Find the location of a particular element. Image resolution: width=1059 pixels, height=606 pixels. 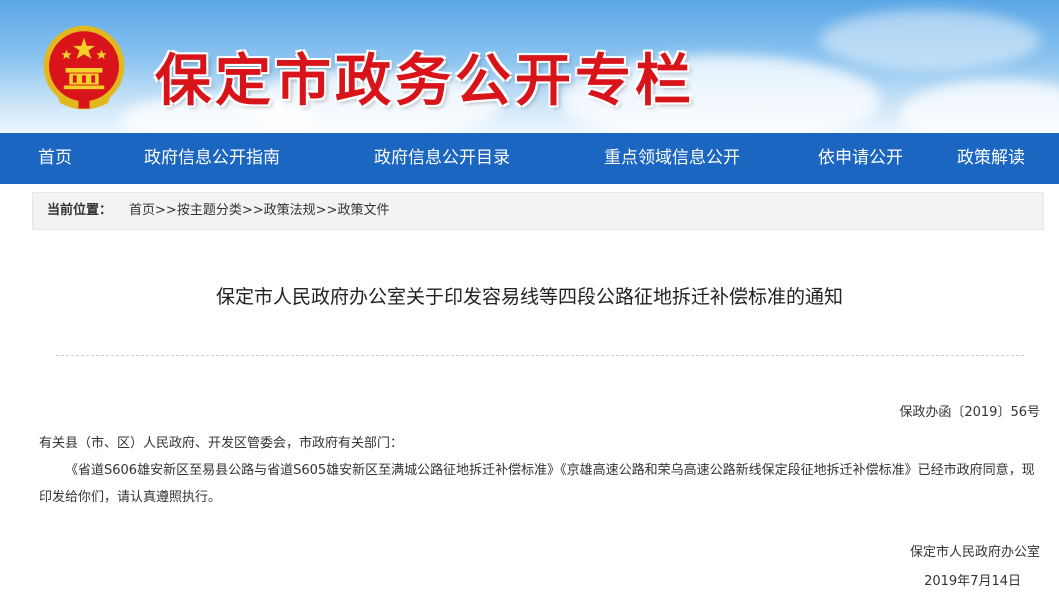

nav-item-policy-interpretation: 政策解读 is located at coordinates (991, 158).